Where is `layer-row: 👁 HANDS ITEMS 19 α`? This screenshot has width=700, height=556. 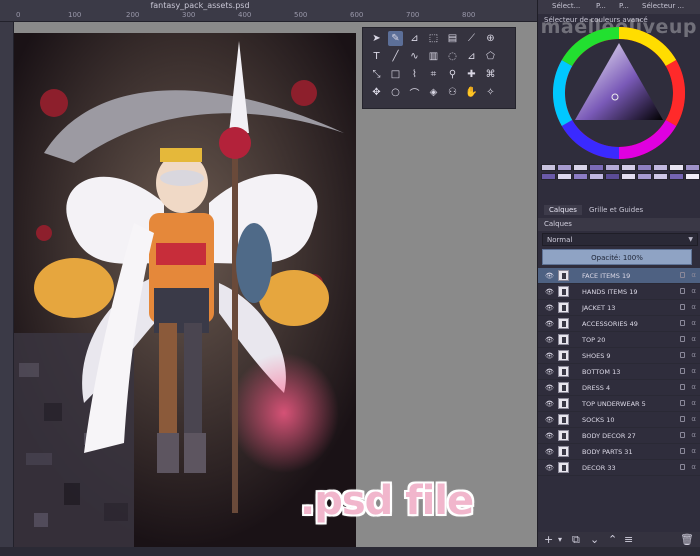 layer-row: 👁 HANDS ITEMS 19 α is located at coordinates (619, 292).